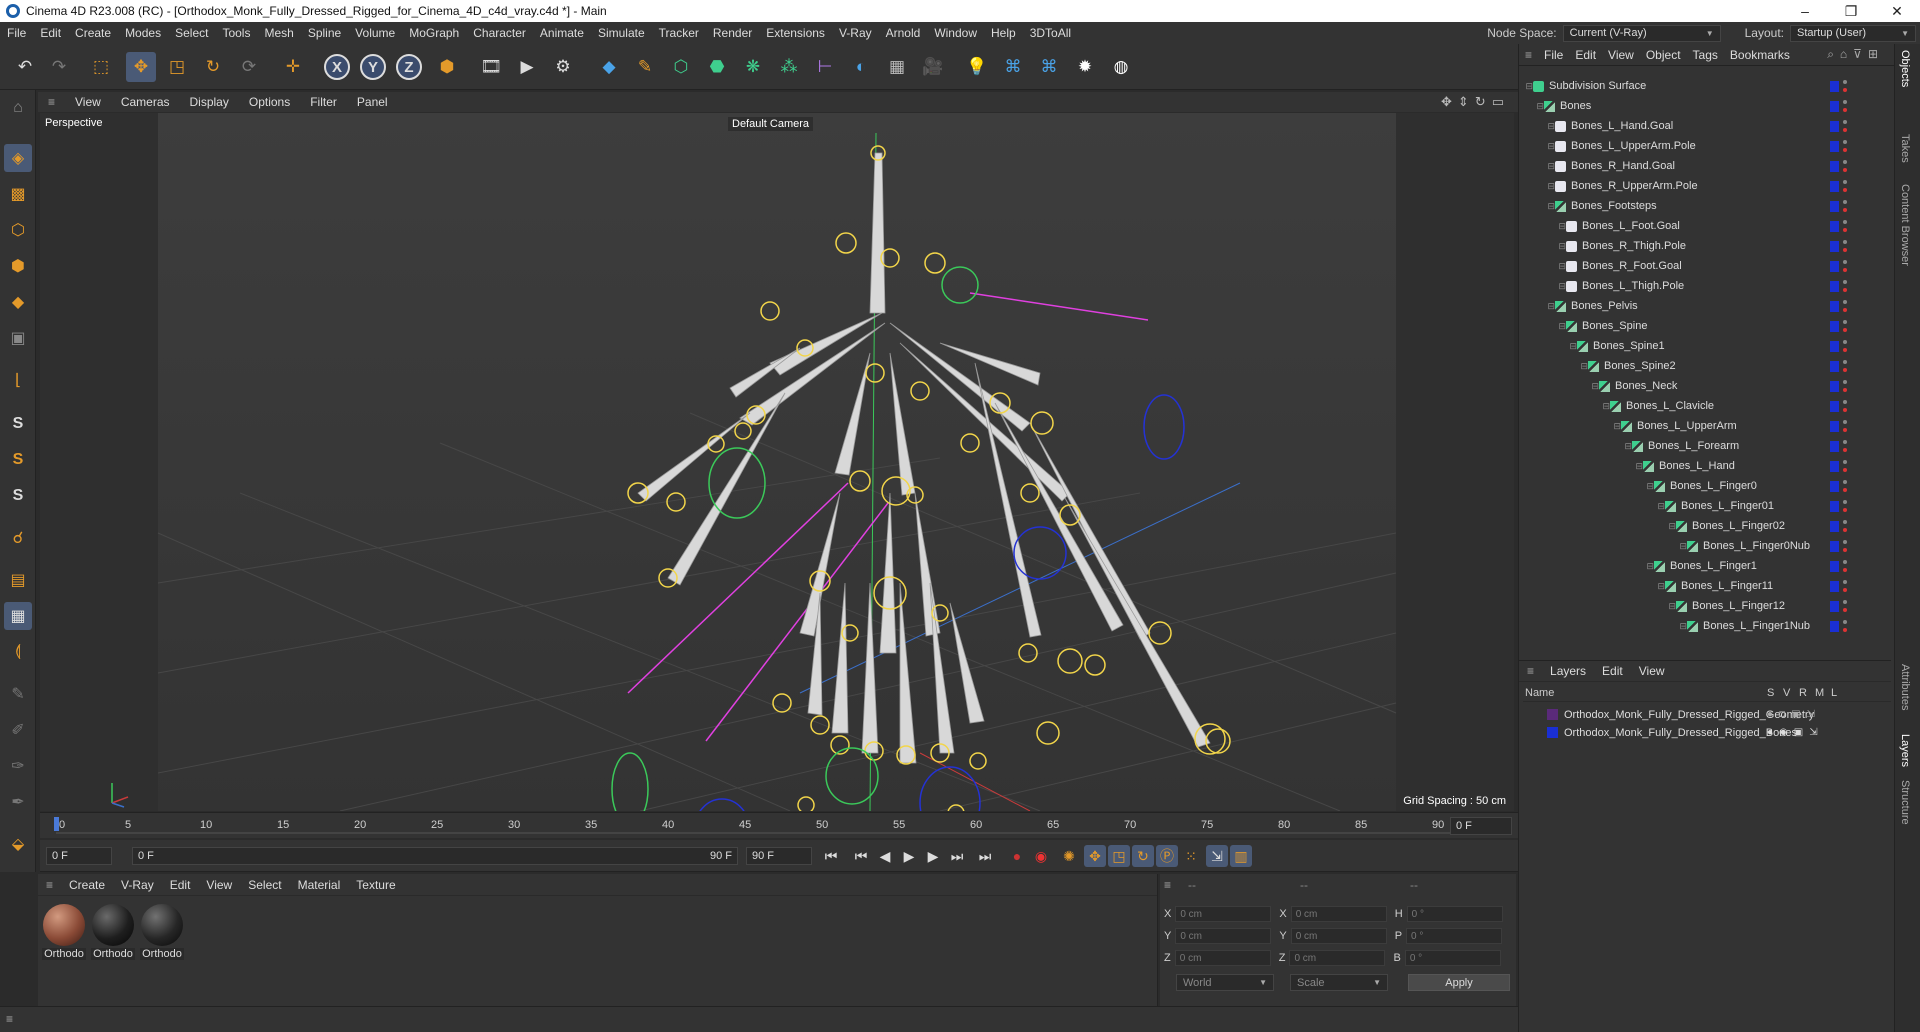 The width and height of the screenshot is (1920, 1032). Describe the element at coordinates (933, 856) in the screenshot. I see `next-frame-icon: ▶` at that location.